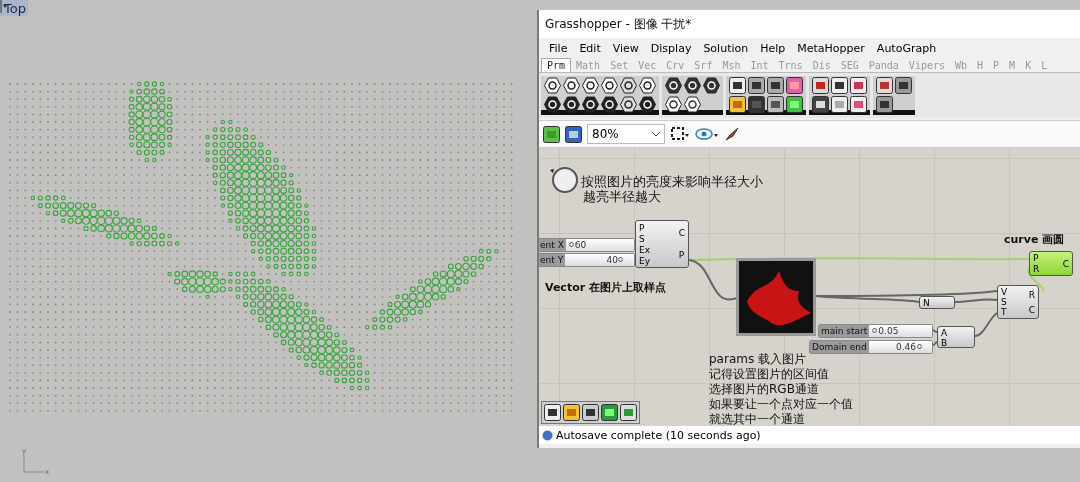  I want to click on number-slider: main start 0.05, so click(875, 331).